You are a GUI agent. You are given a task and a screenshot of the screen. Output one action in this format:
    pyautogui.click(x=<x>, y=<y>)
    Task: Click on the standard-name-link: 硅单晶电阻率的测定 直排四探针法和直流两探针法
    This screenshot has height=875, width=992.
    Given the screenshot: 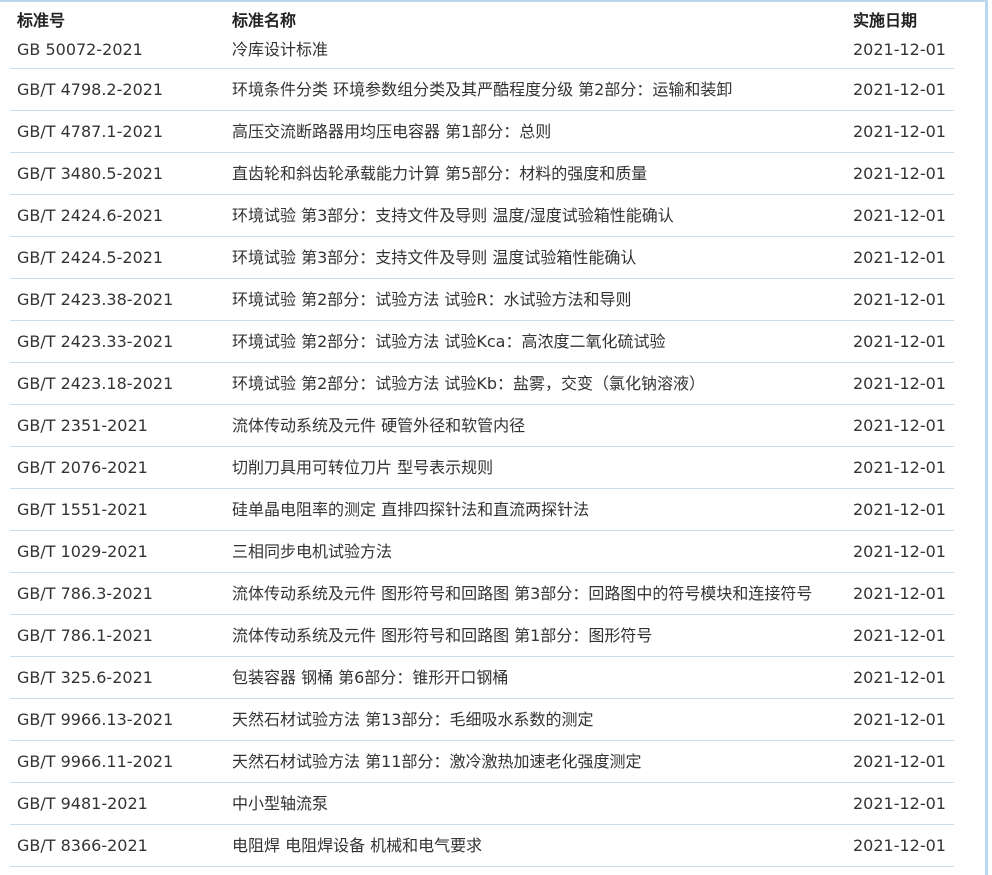 What is the action you would take?
    pyautogui.click(x=537, y=509)
    